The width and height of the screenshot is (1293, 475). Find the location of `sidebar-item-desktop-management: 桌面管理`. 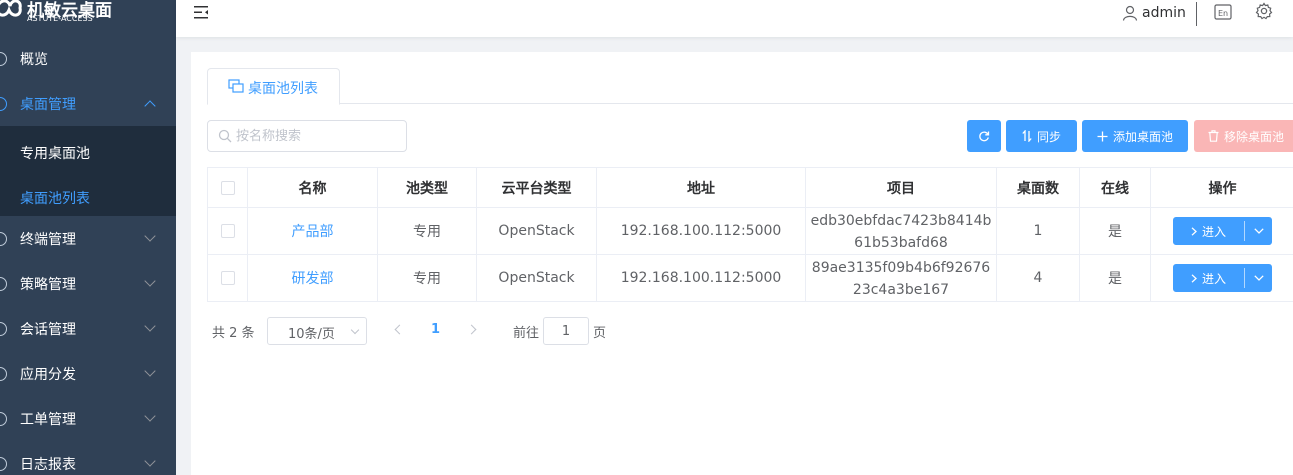

sidebar-item-desktop-management: 桌面管理 is located at coordinates (88, 103).